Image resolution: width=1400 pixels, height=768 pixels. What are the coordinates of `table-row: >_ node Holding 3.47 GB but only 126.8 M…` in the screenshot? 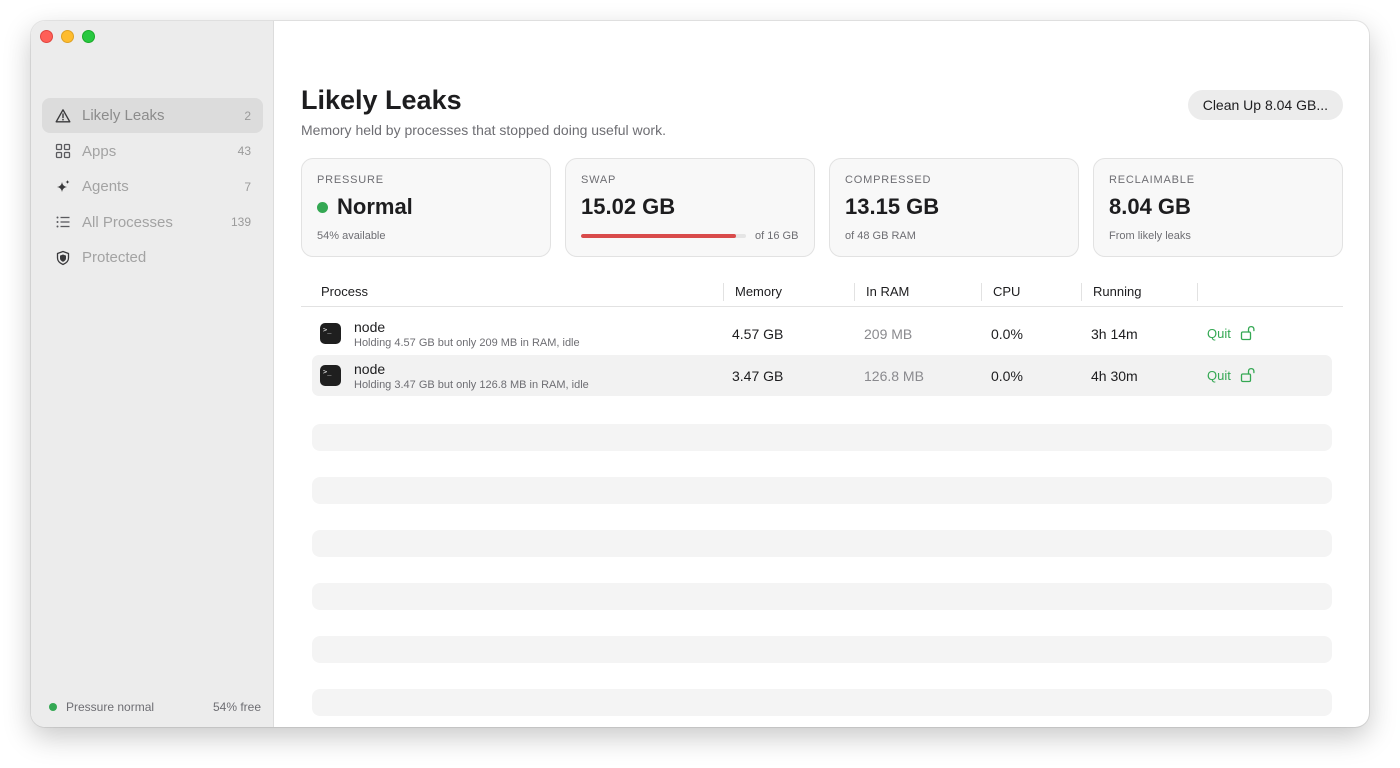 It's located at (822, 375).